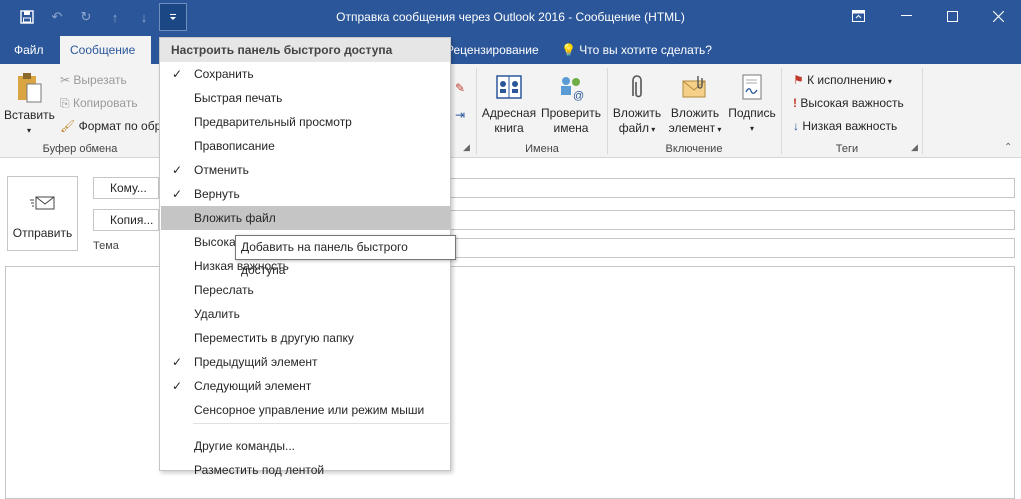 This screenshot has height=499, width=1021. What do you see at coordinates (30, 88) in the screenshot?
I see `paste-icon` at bounding box center [30, 88].